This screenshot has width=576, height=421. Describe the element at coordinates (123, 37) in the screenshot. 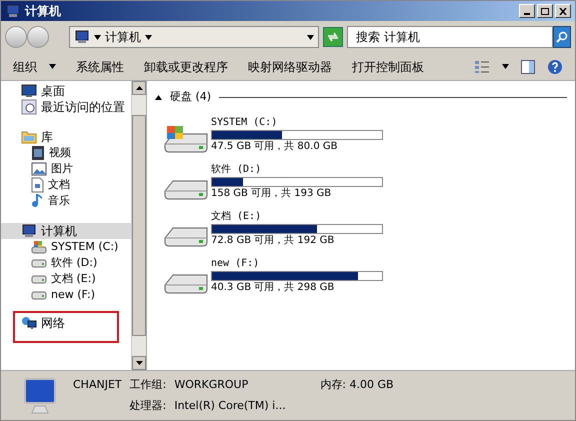

I see `address-crumb: 计算机` at that location.